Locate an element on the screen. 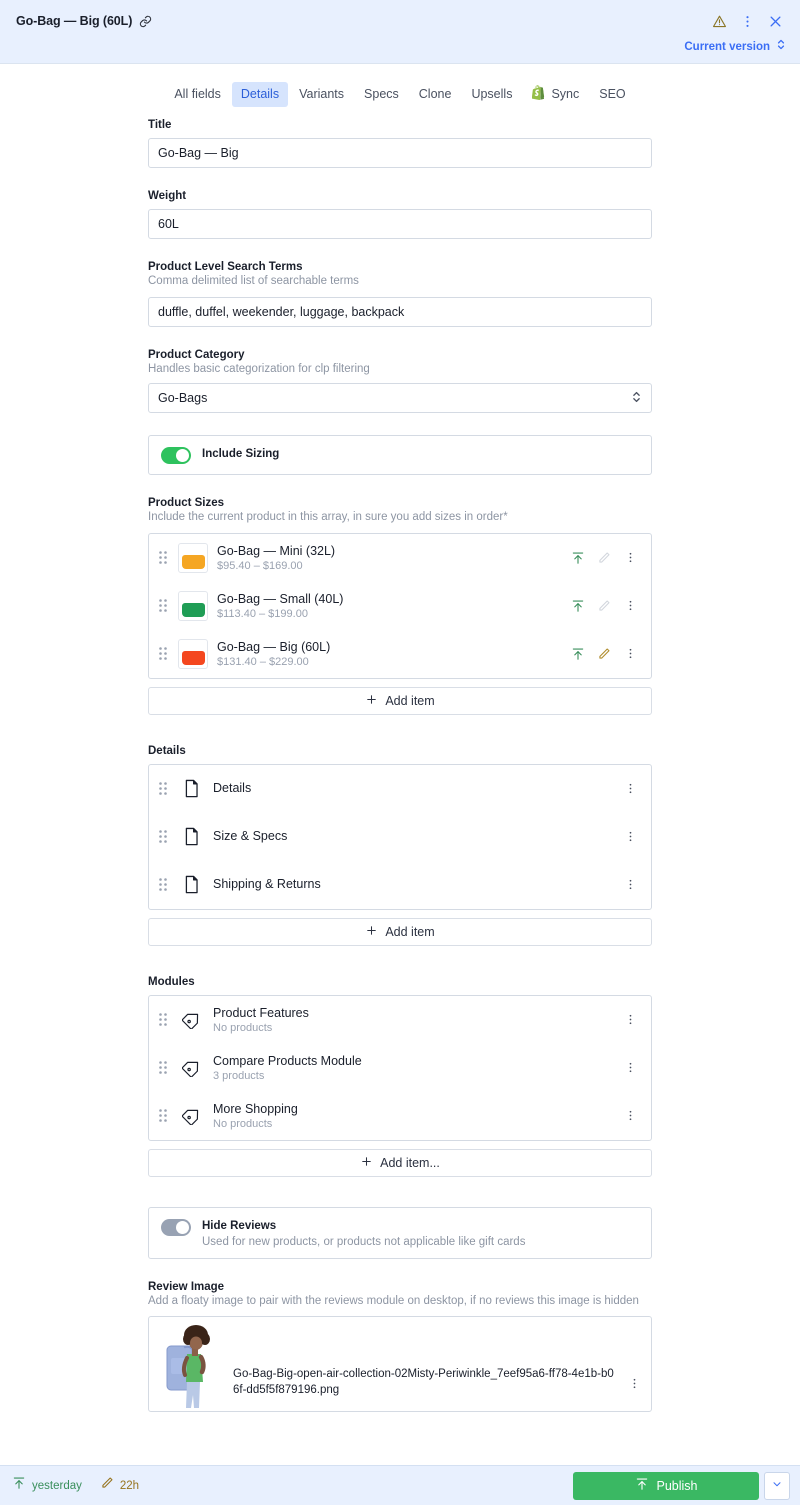  list-item: Details is located at coordinates (400, 789).